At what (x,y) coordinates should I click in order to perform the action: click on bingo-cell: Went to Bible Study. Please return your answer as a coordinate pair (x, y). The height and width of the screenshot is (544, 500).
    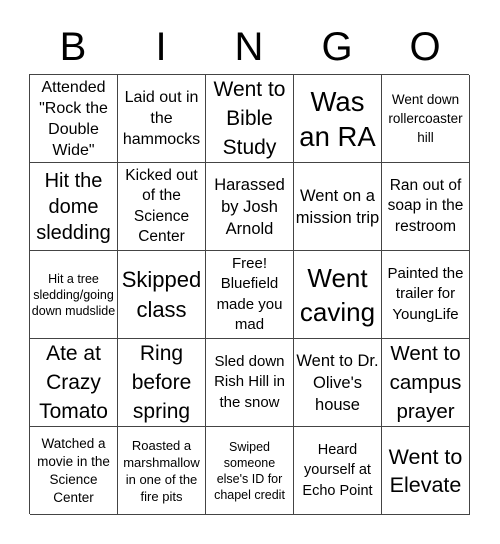
    Looking at the image, I should click on (250, 119).